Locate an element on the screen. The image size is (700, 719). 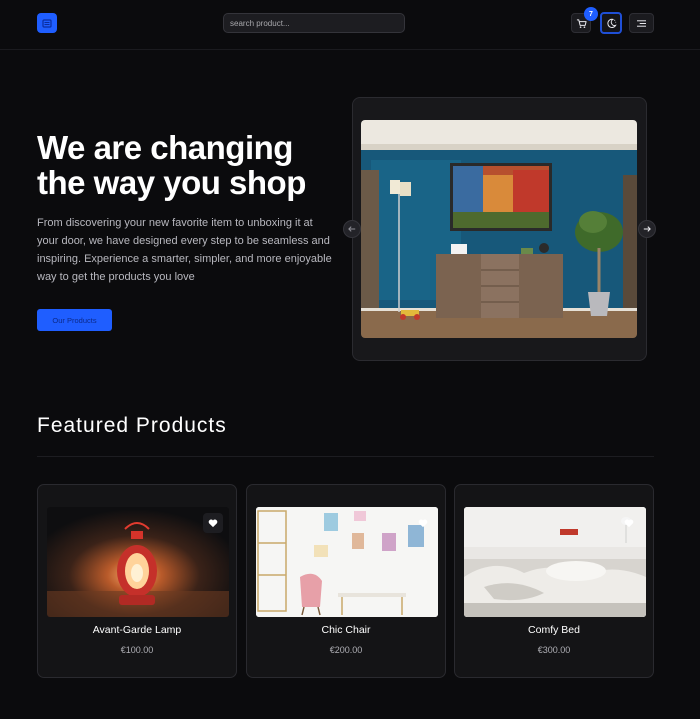
carousel-prev-button is located at coordinates (352, 229).